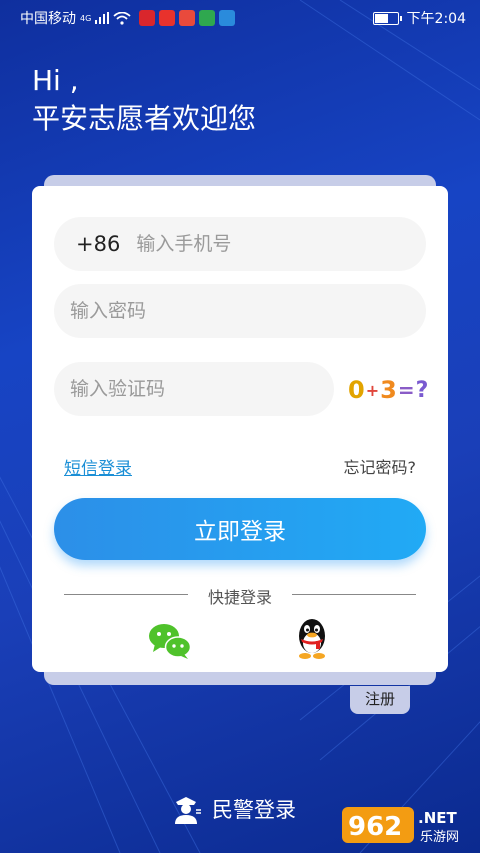 Image resolution: width=480 pixels, height=853 pixels. I want to click on phone-field: +86, so click(240, 244).